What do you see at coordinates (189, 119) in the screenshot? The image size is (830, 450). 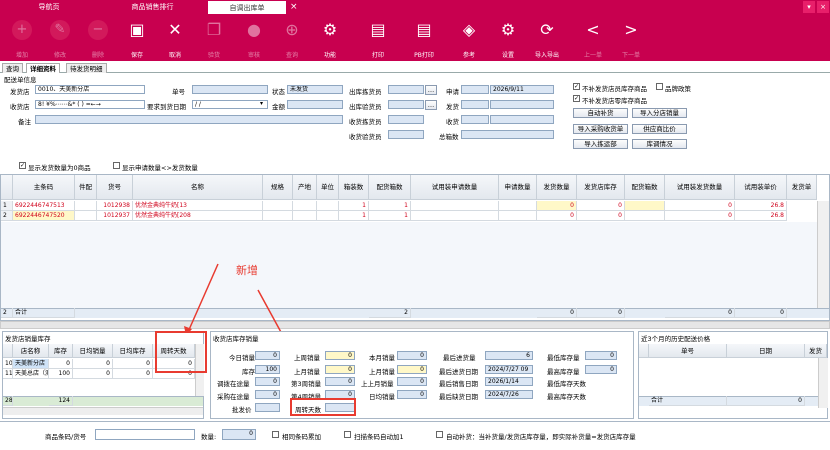 I see `remark-field` at bounding box center [189, 119].